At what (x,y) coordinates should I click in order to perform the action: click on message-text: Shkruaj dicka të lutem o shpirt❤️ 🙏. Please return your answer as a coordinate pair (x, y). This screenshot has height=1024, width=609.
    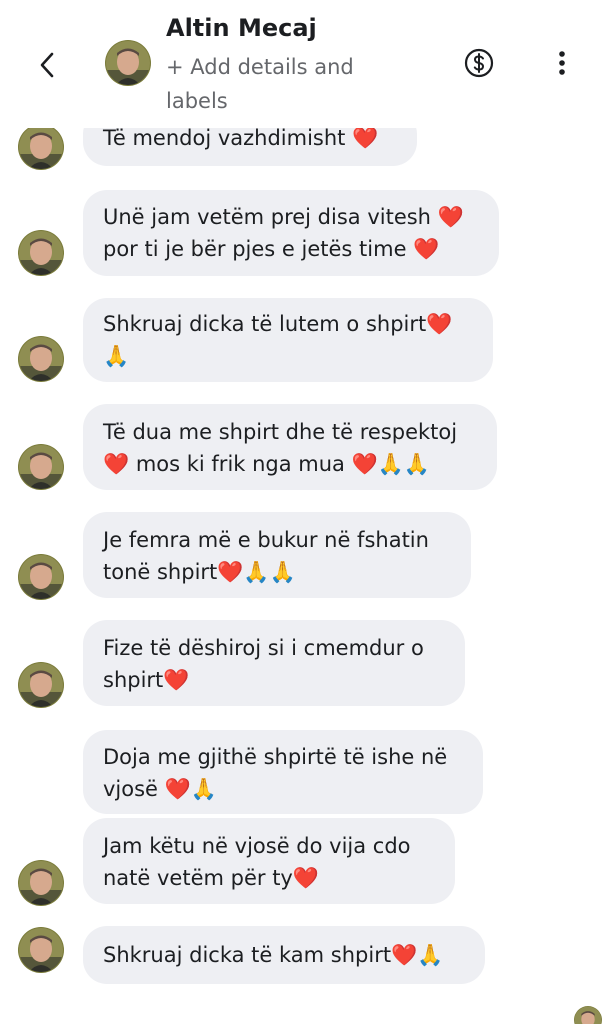
    Looking at the image, I should click on (278, 340).